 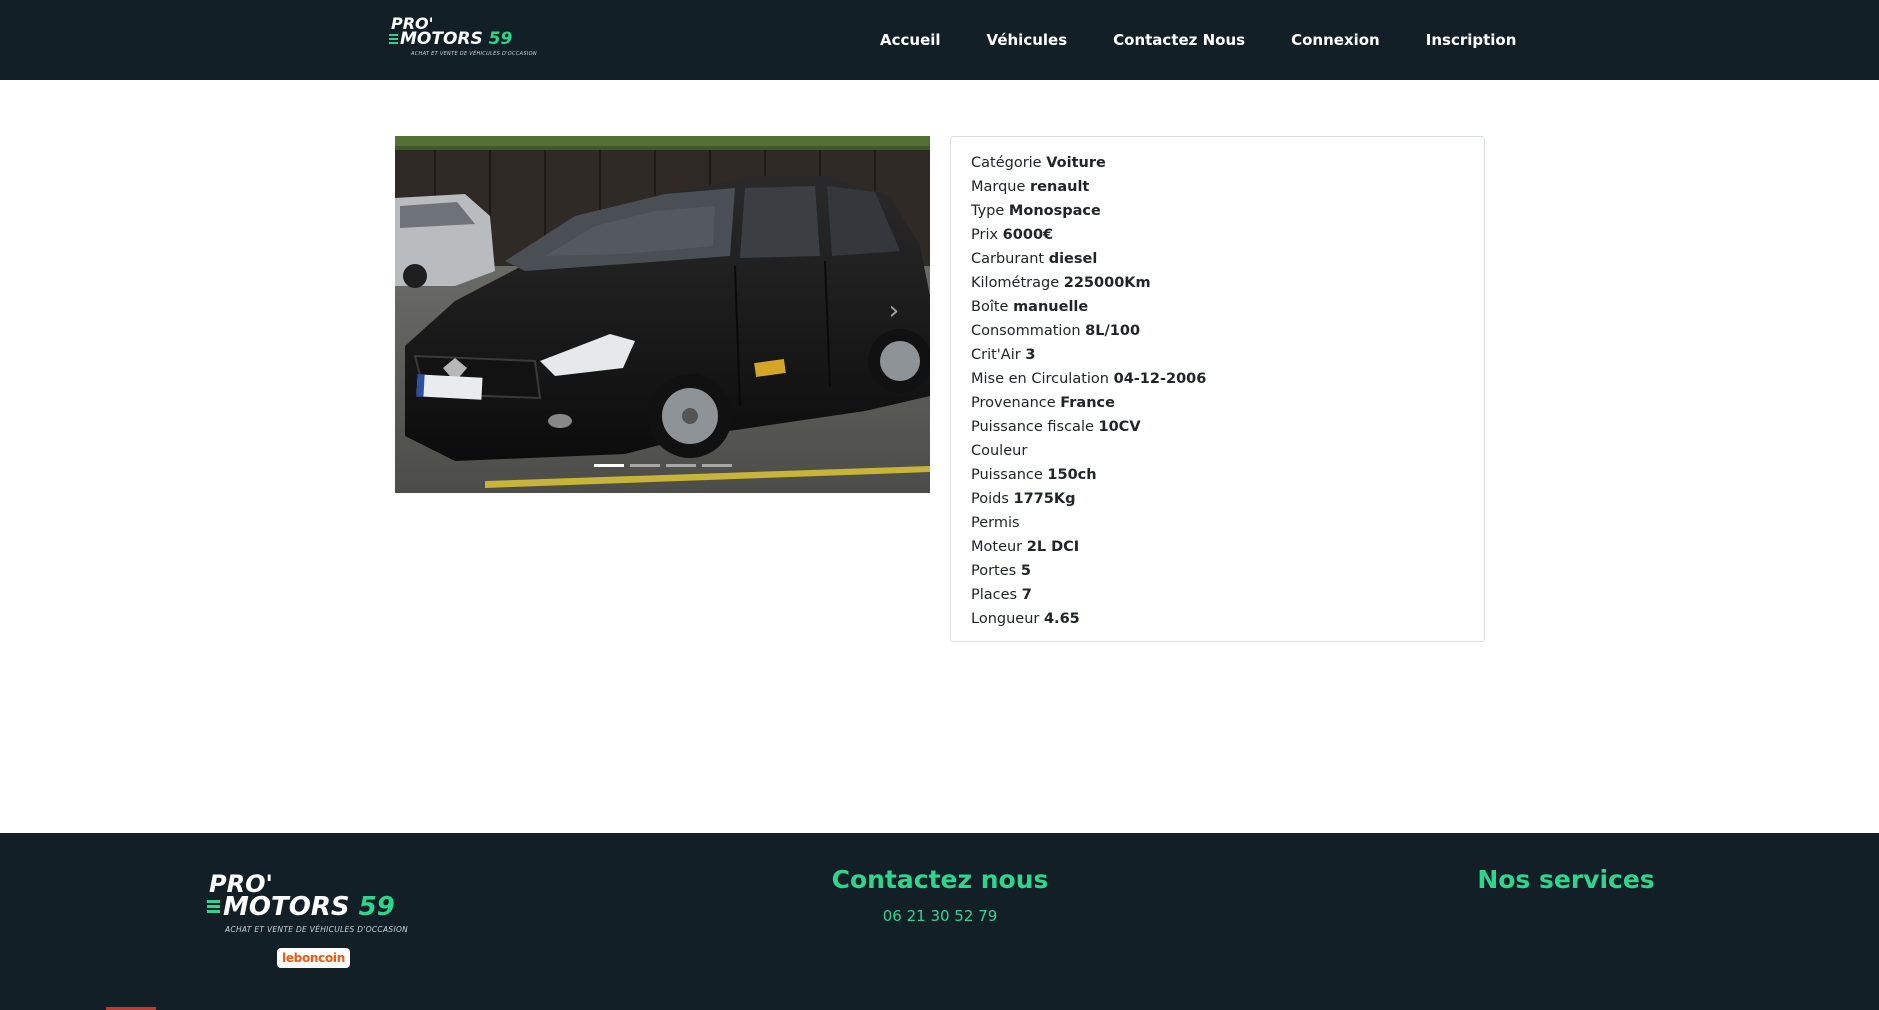 I want to click on leboncoin-badge: leboncoin, so click(x=313, y=958).